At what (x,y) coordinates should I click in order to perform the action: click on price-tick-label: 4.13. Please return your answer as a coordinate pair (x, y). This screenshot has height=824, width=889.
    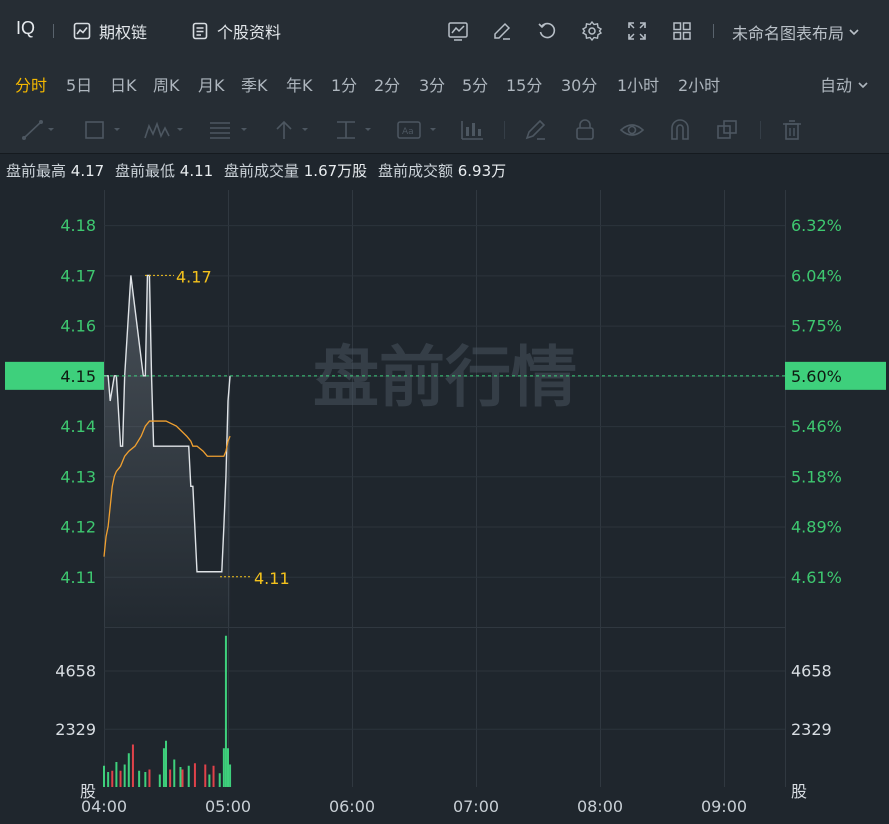
    Looking at the image, I should click on (78, 476).